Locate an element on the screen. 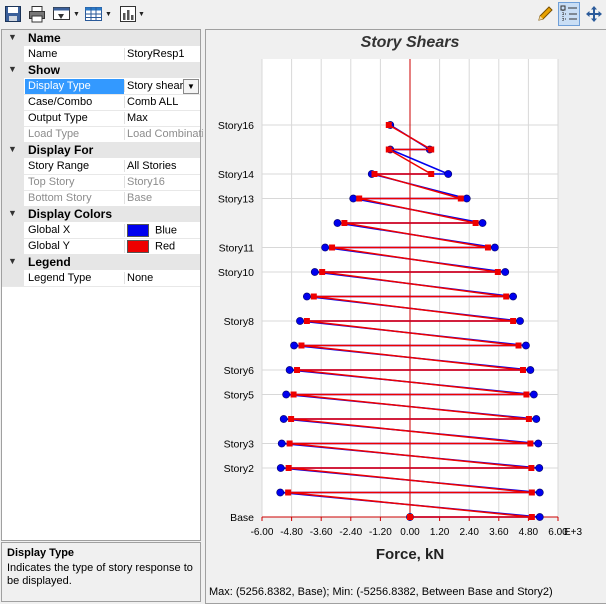 The image size is (606, 604). chart-icon: ▼ is located at coordinates (132, 14).